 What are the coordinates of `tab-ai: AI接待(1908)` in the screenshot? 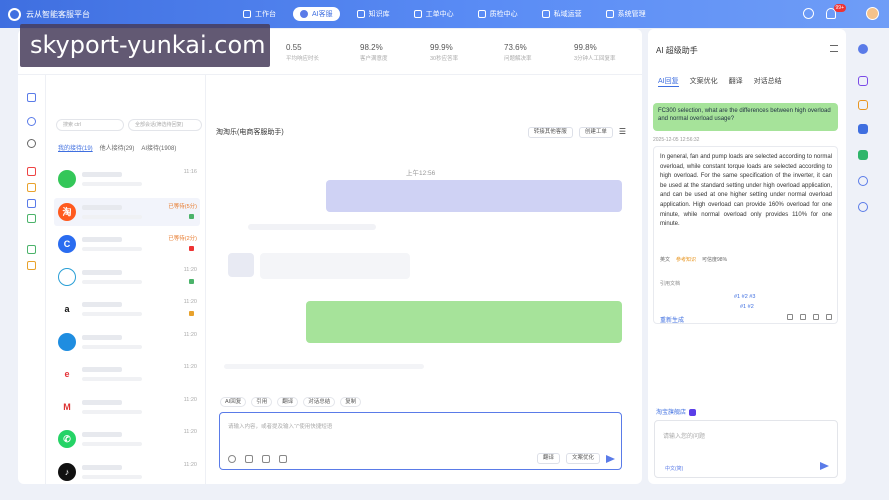 It's located at (158, 147).